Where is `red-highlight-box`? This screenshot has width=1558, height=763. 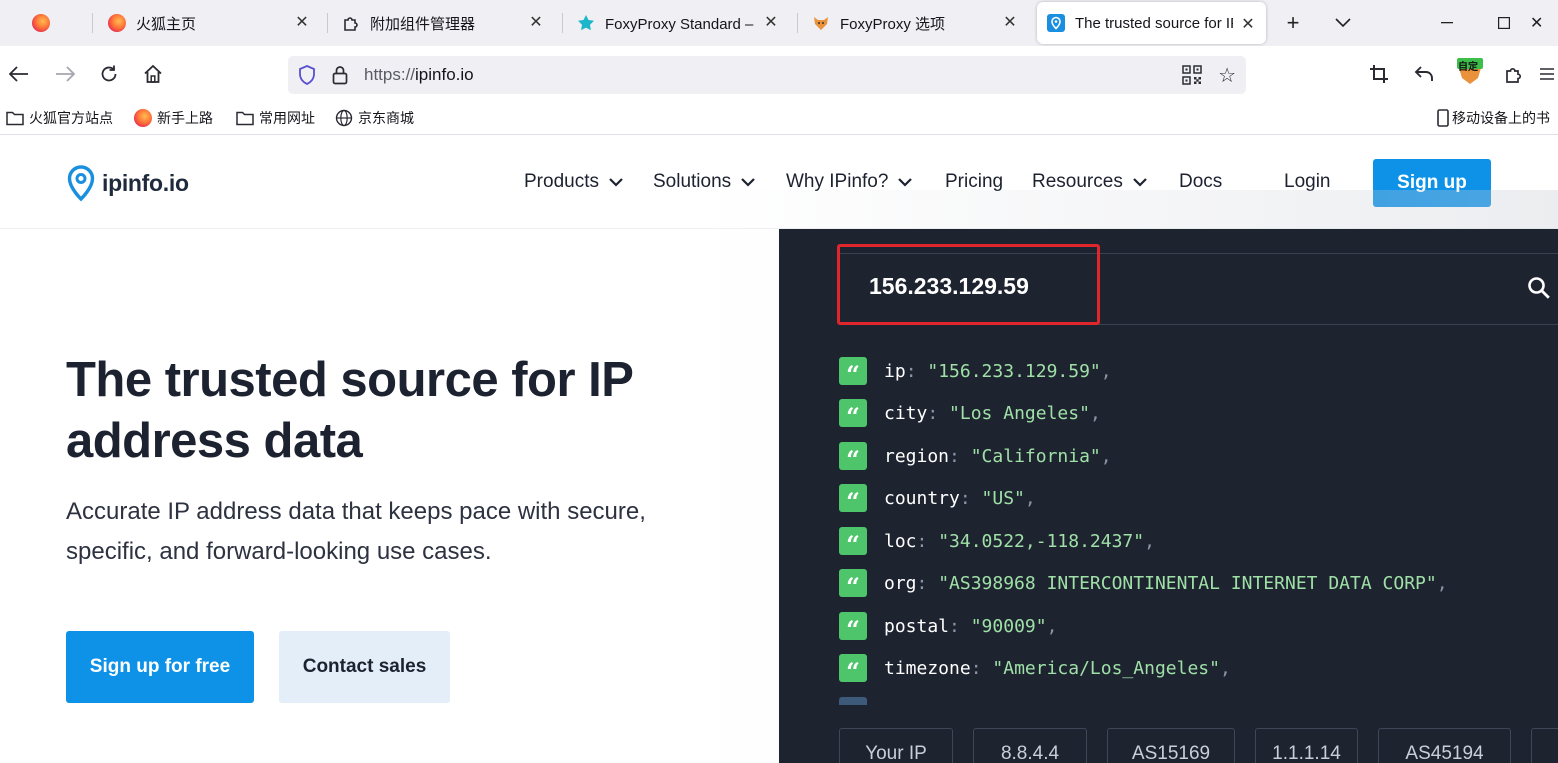
red-highlight-box is located at coordinates (968, 284).